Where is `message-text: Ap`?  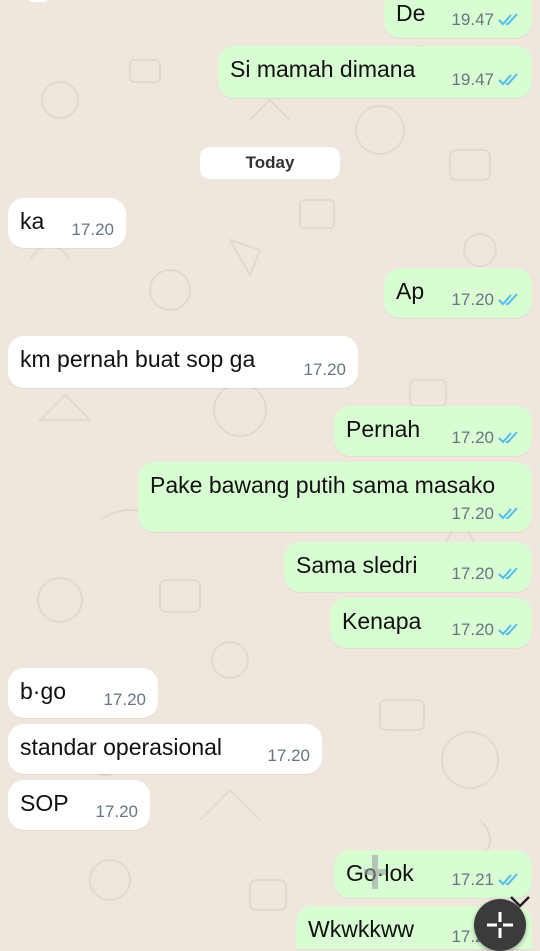
message-text: Ap is located at coordinates (410, 291).